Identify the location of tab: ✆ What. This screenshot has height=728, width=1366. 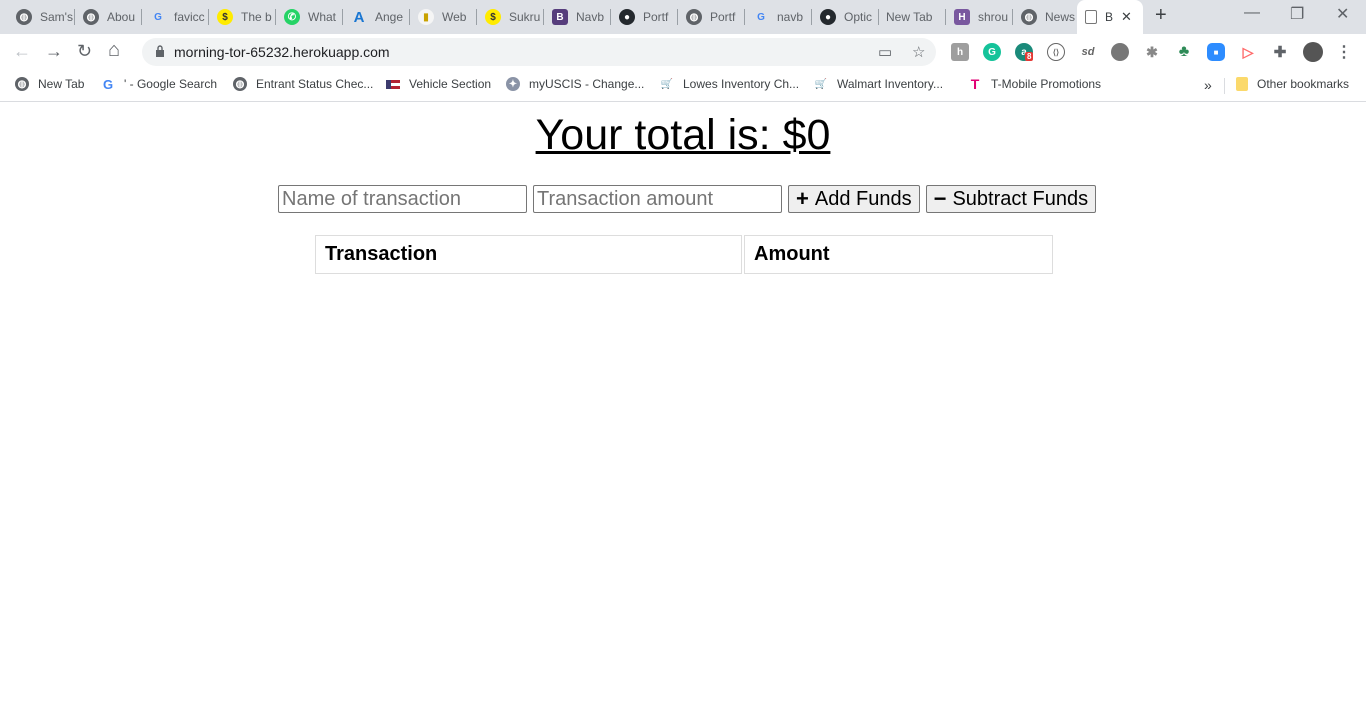
(309, 17).